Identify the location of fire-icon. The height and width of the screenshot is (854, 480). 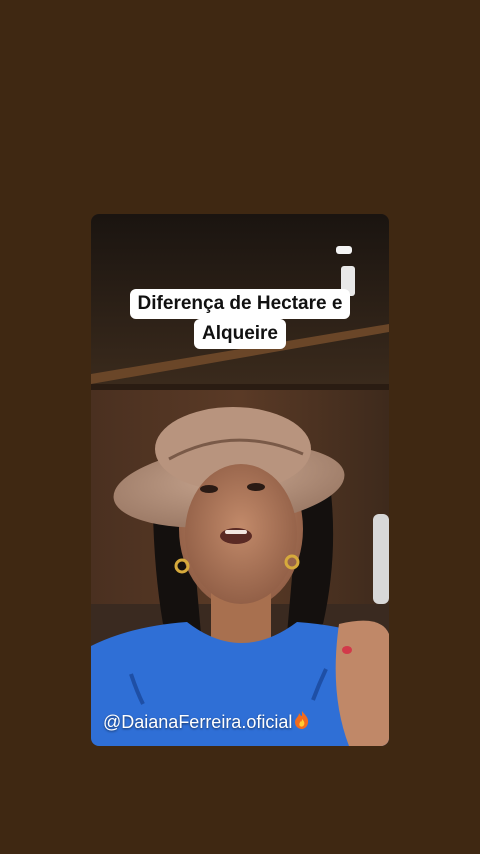
(302, 722).